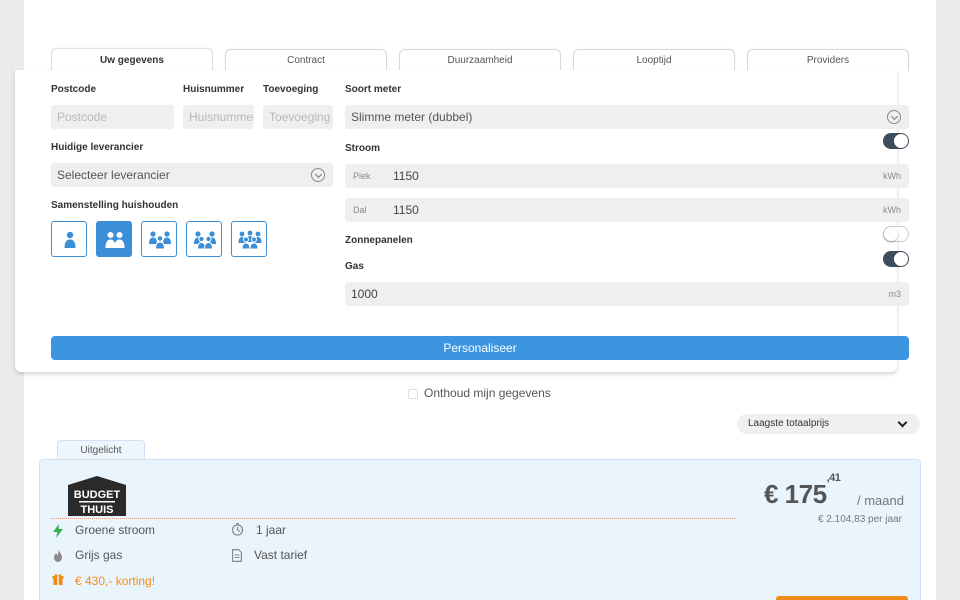 This screenshot has width=960, height=600. I want to click on meter-value: Slimme meter (dubbel), so click(412, 117).